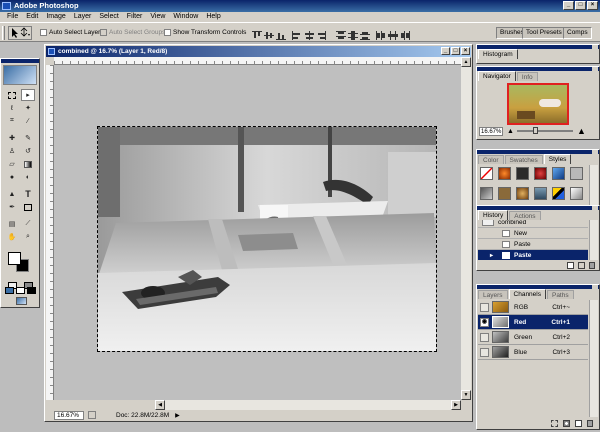 This screenshot has height=432, width=600. Describe the element at coordinates (12, 194) in the screenshot. I see `path-selection-tool-icon: ▲` at that location.